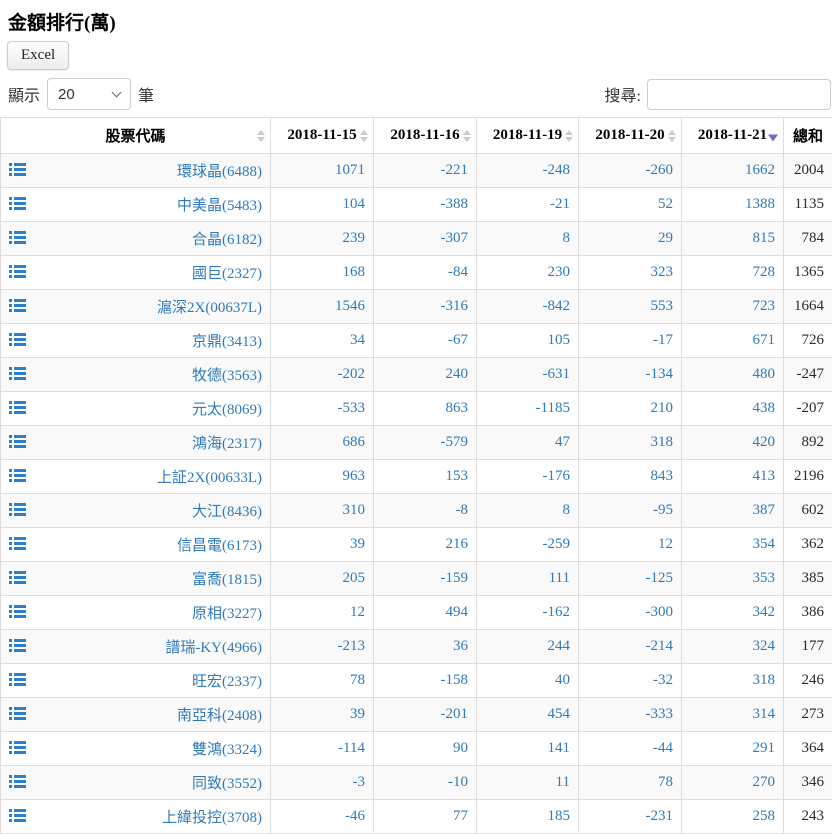  What do you see at coordinates (733, 307) in the screenshot?
I see `value-cell: 723` at bounding box center [733, 307].